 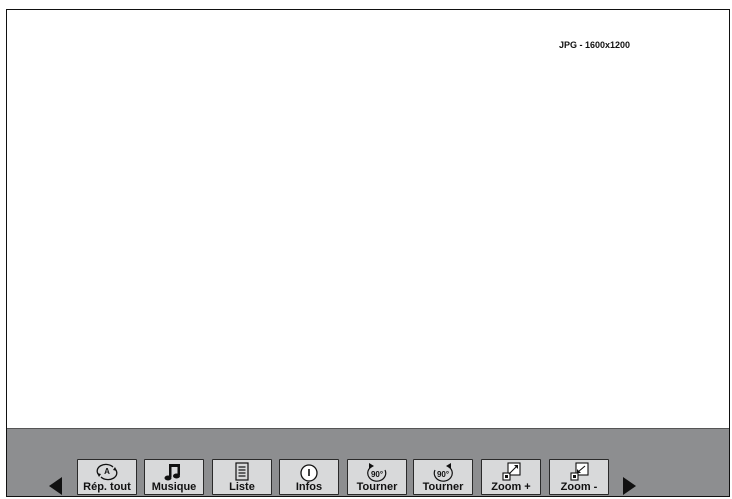 What do you see at coordinates (511, 472) in the screenshot?
I see `zoom-in-icon` at bounding box center [511, 472].